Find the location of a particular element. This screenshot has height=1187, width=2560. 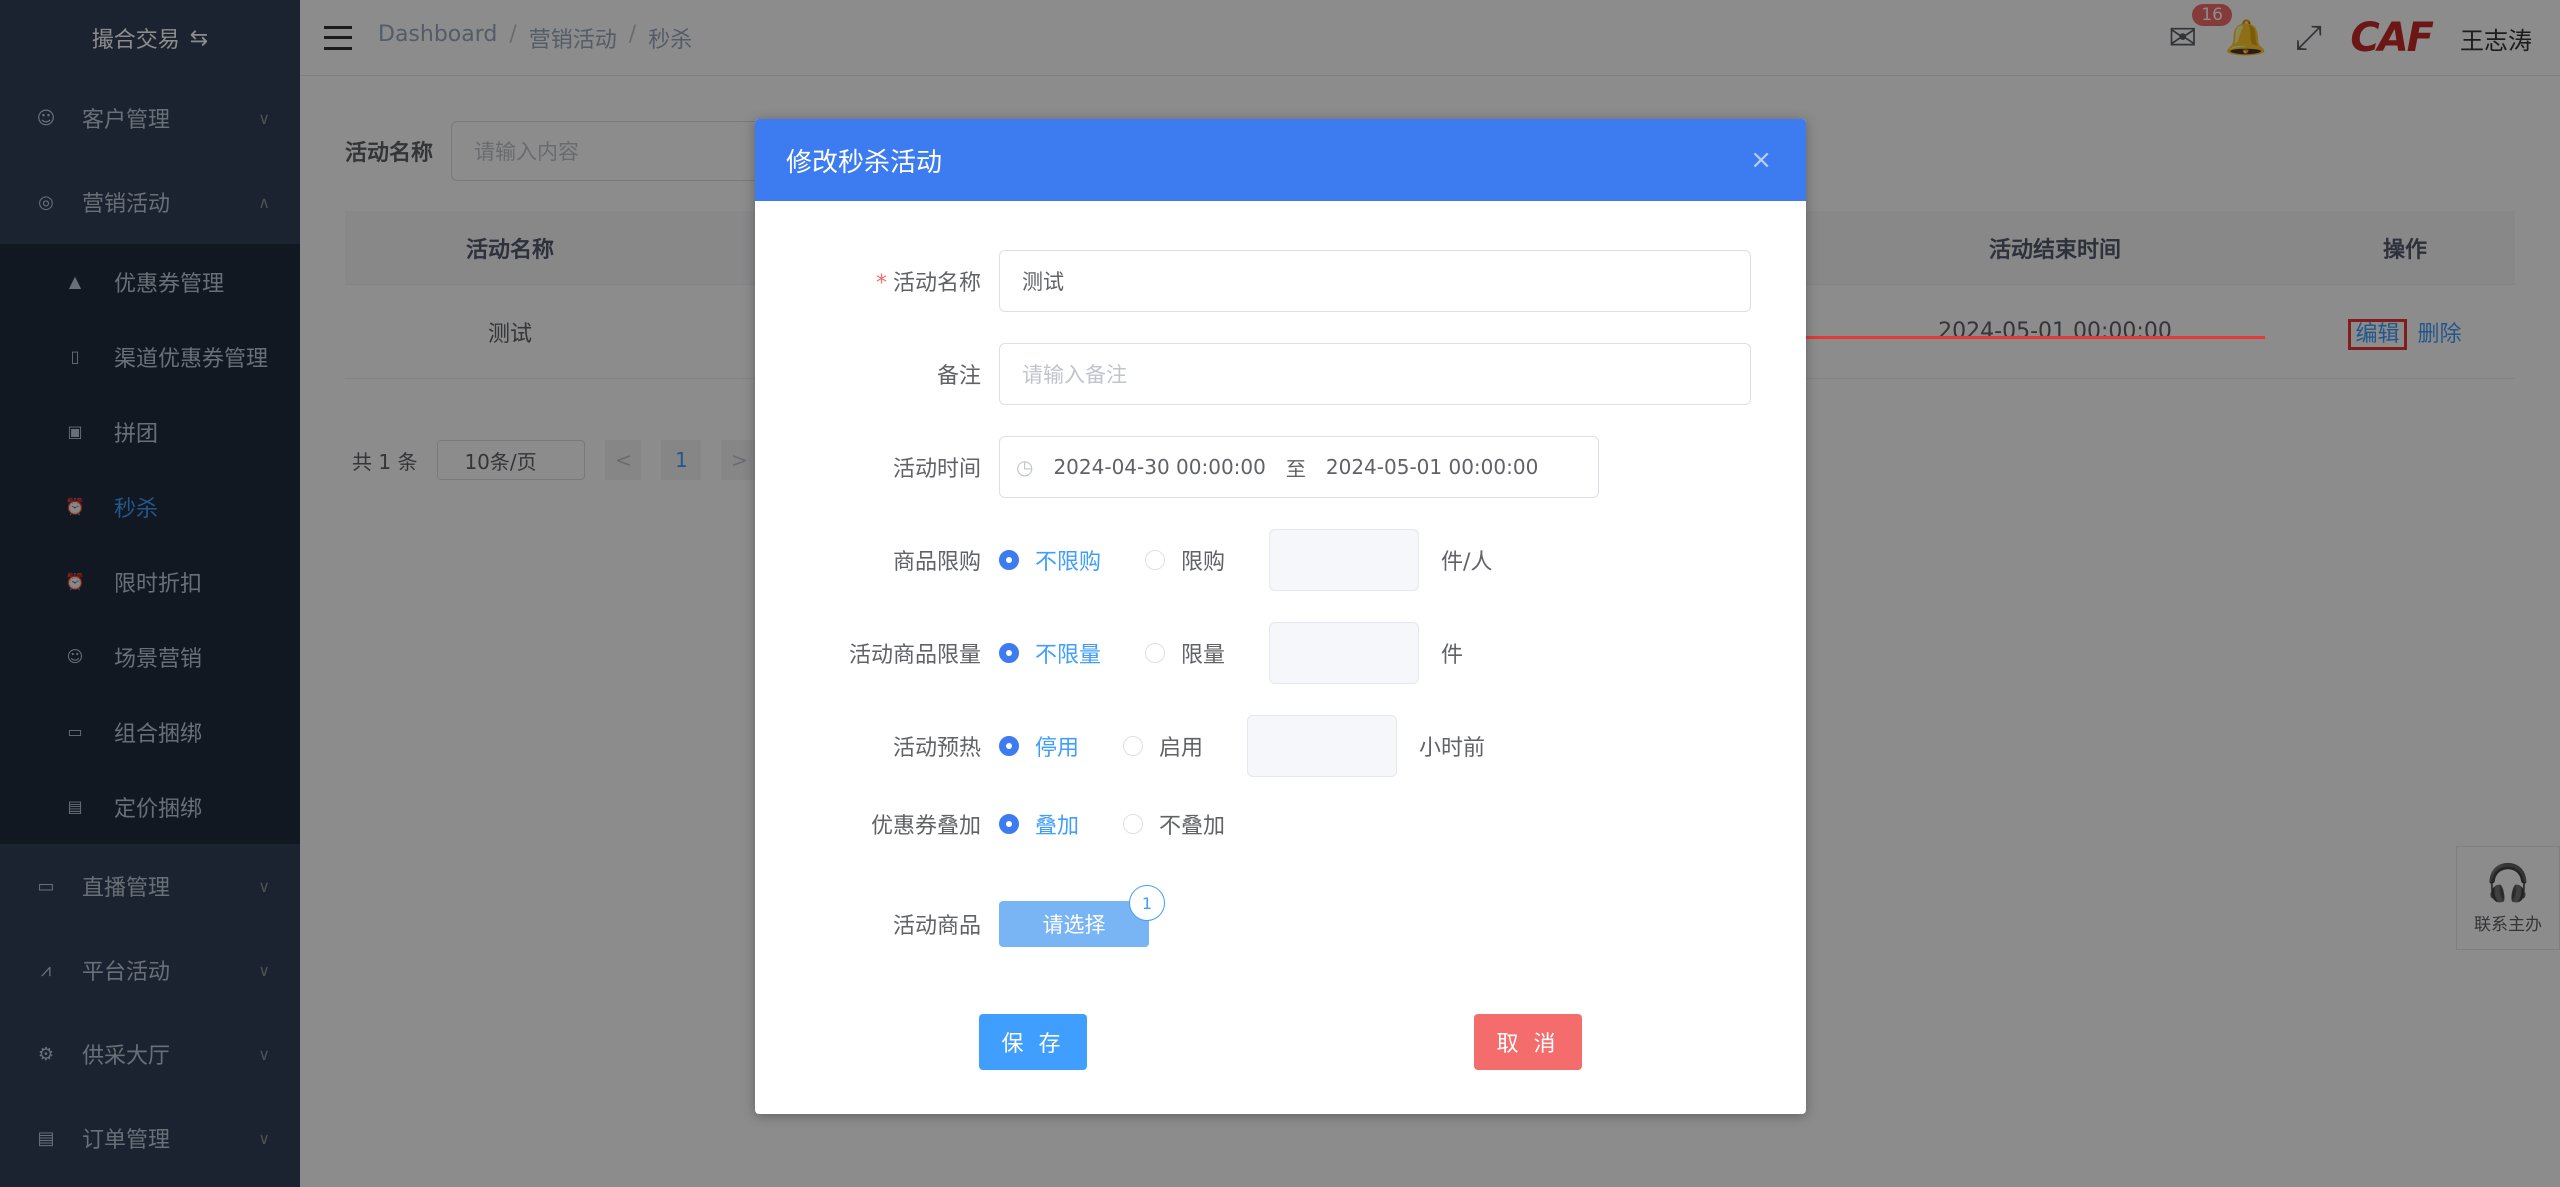

radio-stack: 叠加 is located at coordinates (1039, 824).